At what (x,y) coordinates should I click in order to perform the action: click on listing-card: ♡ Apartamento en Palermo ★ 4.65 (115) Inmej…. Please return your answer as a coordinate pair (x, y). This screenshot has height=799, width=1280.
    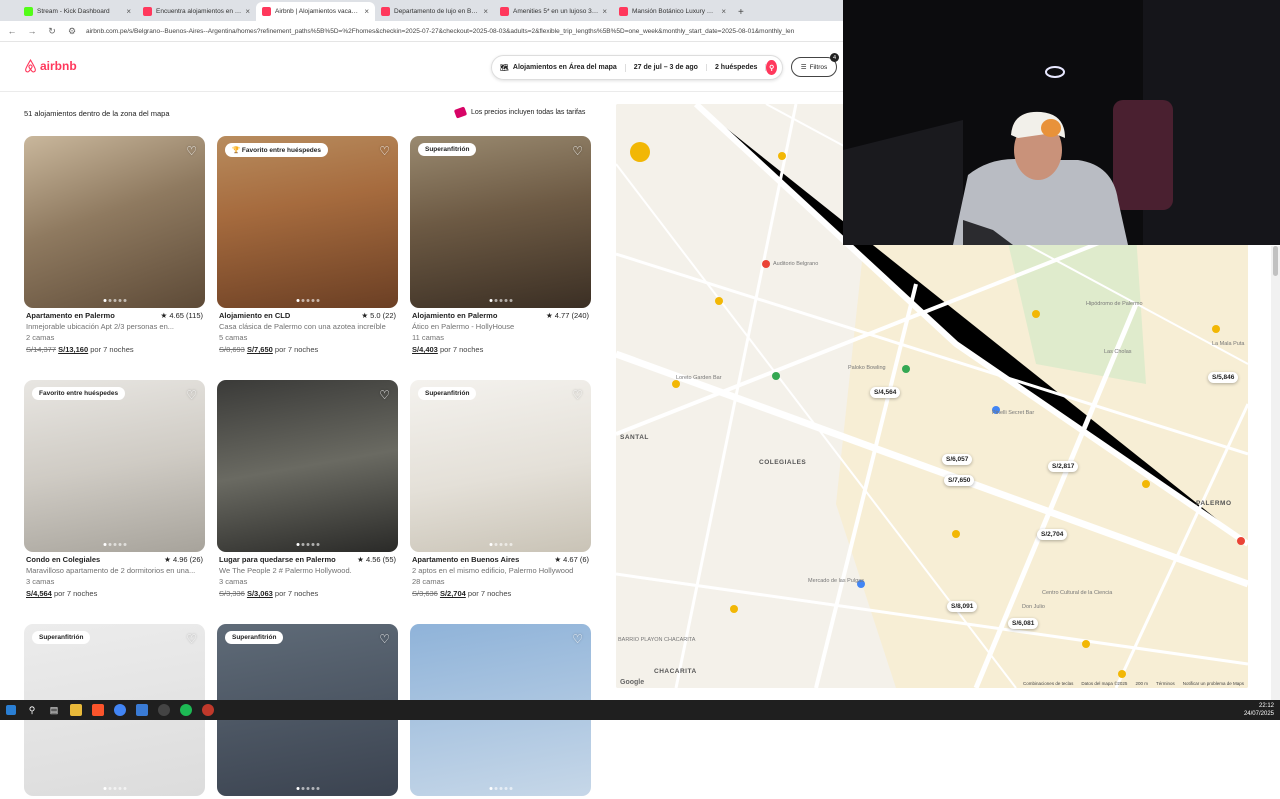
    Looking at the image, I should click on (114, 245).